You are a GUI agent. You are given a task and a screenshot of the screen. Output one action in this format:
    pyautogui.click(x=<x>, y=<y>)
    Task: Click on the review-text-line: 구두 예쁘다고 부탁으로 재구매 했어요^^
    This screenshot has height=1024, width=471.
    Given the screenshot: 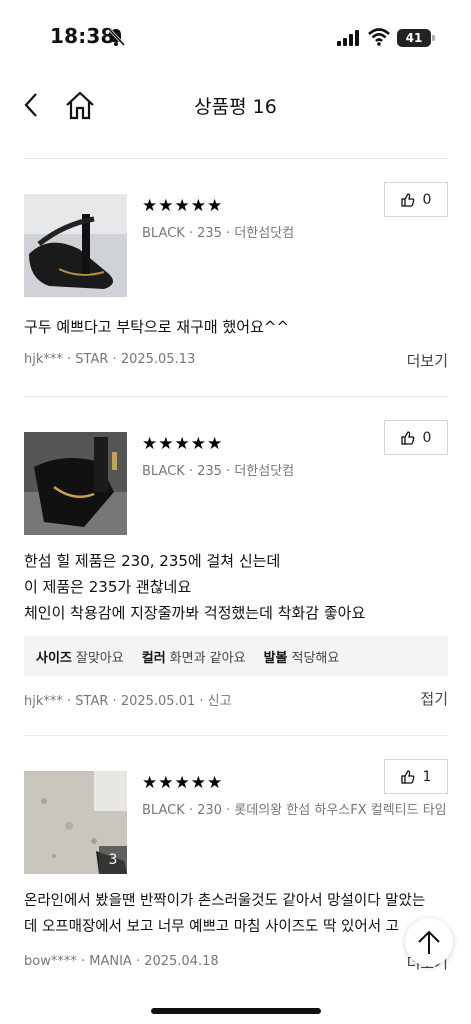 What is the action you would take?
    pyautogui.click(x=157, y=327)
    